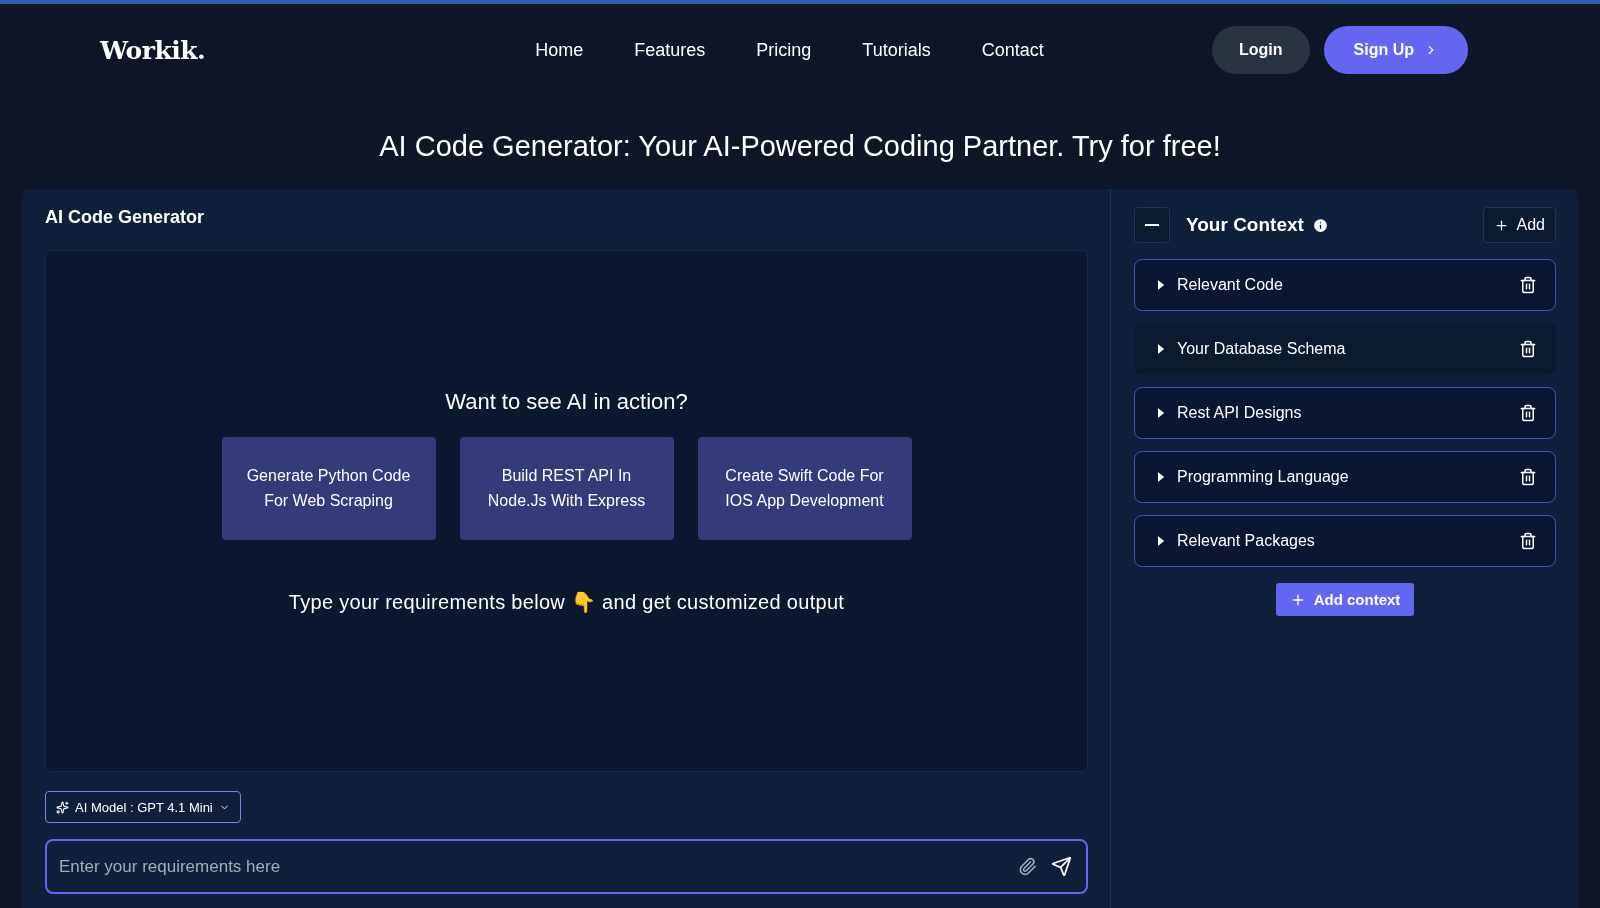 Image resolution: width=1600 pixels, height=908 pixels. What do you see at coordinates (1245, 225) in the screenshot?
I see `context-title: Your Context` at bounding box center [1245, 225].